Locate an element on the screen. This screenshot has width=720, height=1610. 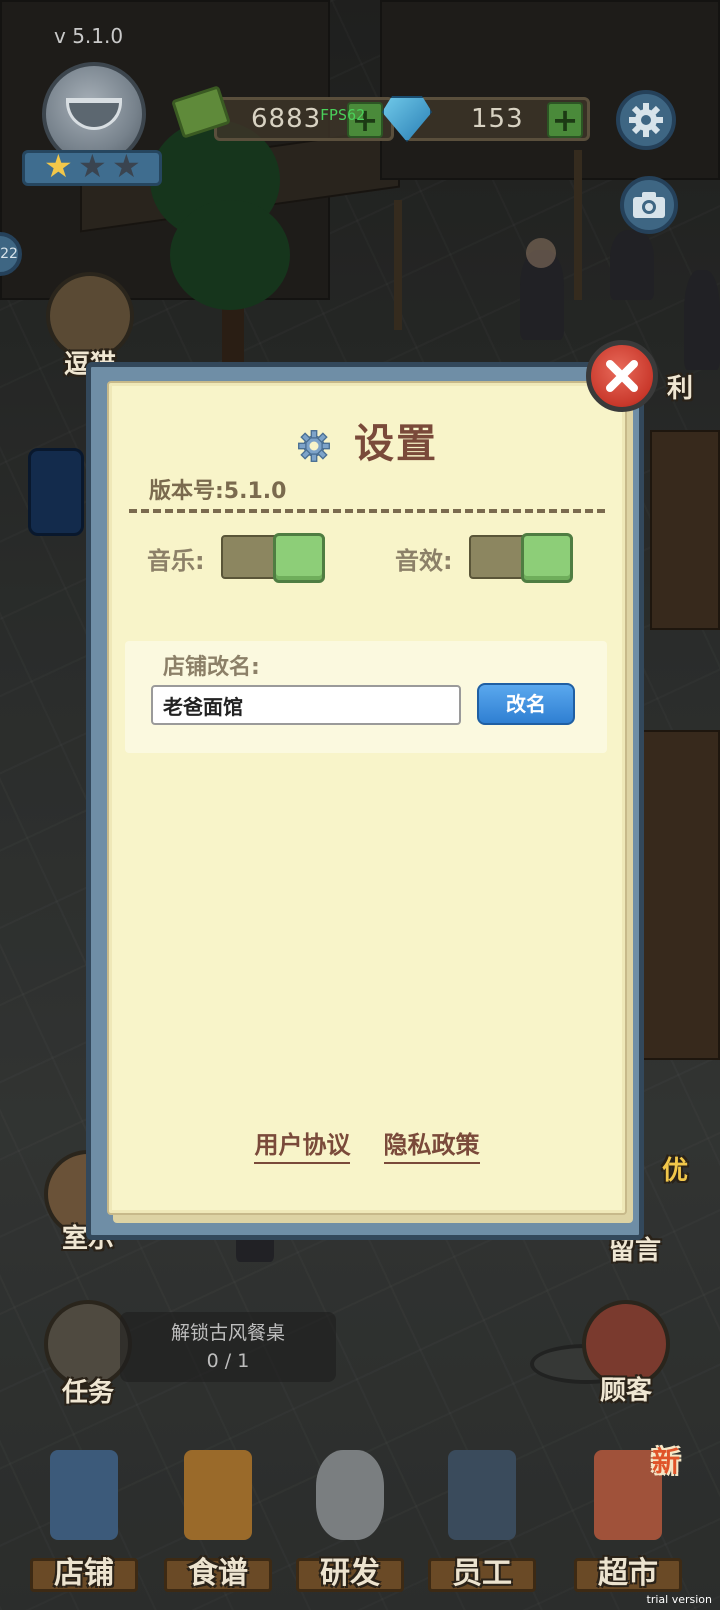
rename-button: 改名 is located at coordinates (526, 704).